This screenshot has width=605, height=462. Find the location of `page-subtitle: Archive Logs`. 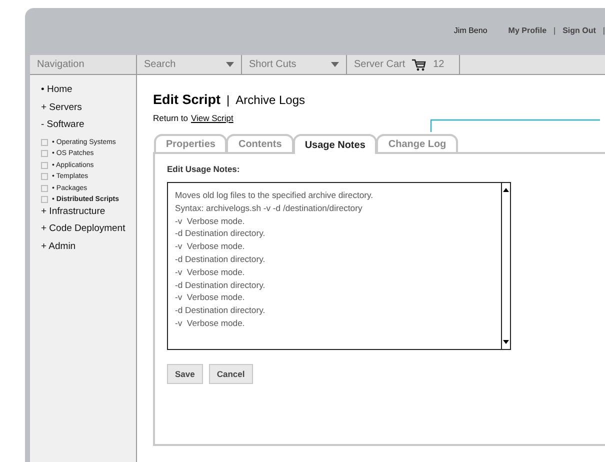

page-subtitle: Archive Logs is located at coordinates (271, 100).